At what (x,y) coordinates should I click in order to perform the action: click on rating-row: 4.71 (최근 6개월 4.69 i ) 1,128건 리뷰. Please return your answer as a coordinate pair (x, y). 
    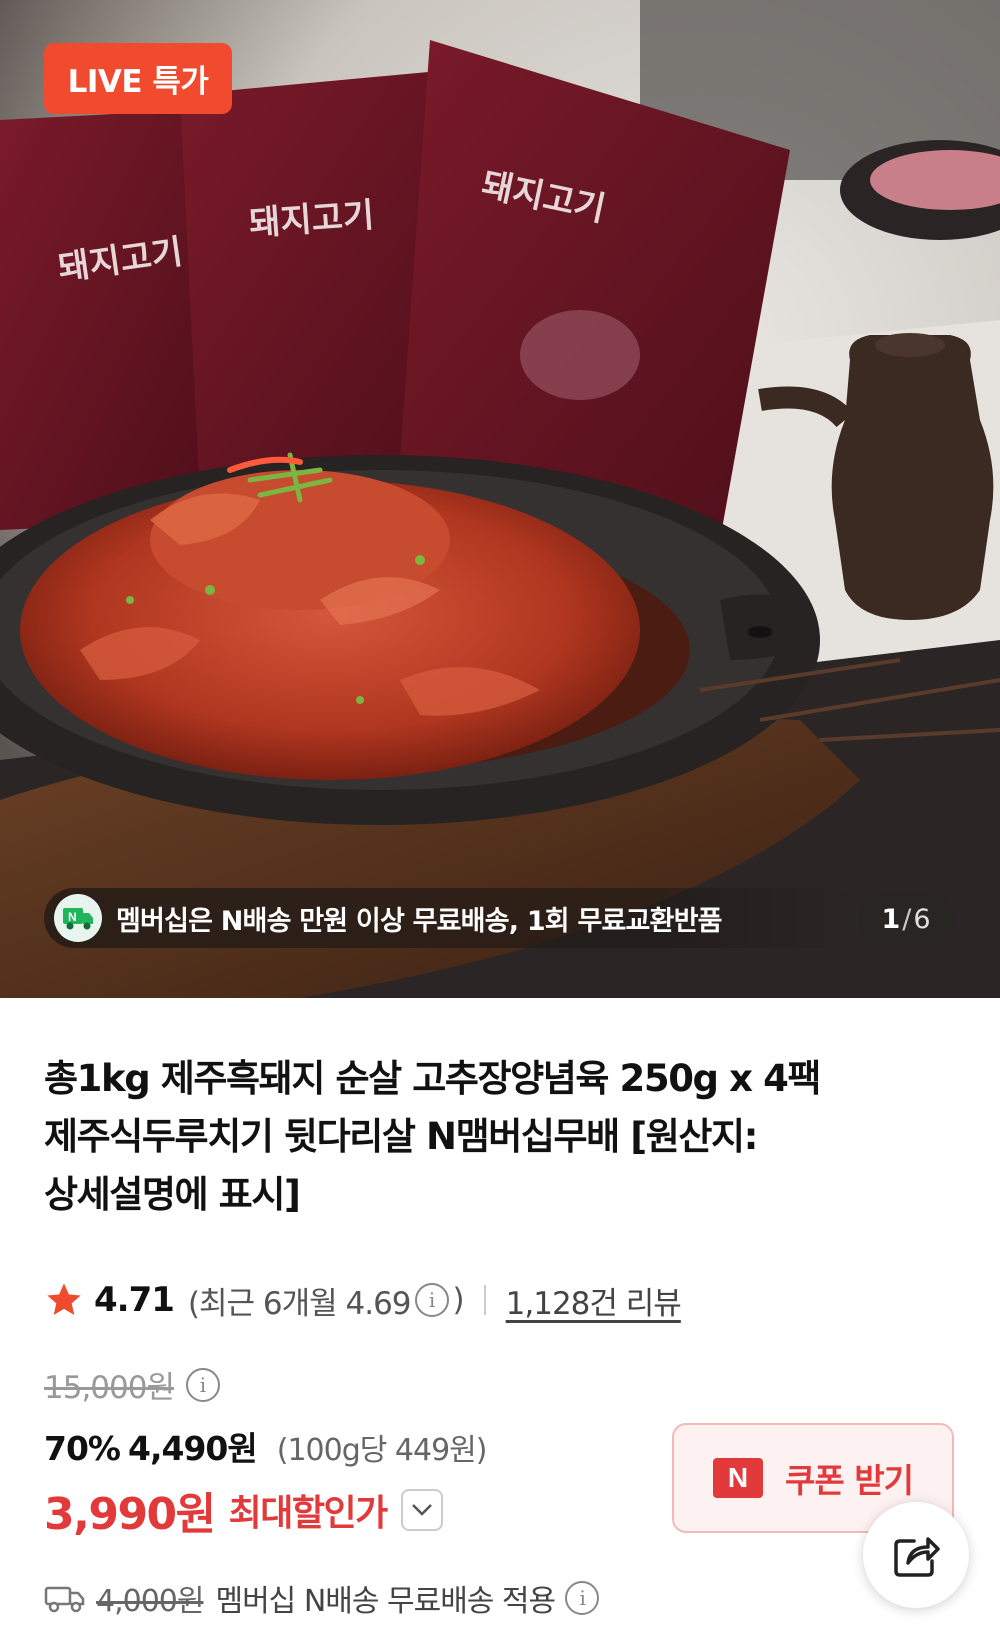
    Looking at the image, I should click on (363, 1300).